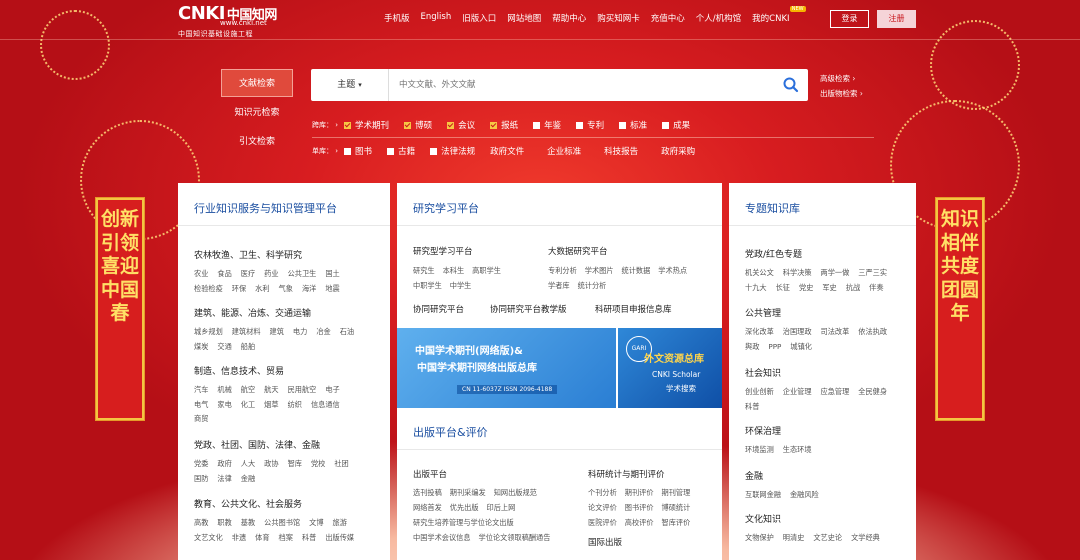  What do you see at coordinates (547, 125) in the screenshot?
I see `checkbox-yearbook: 年鉴` at bounding box center [547, 125].